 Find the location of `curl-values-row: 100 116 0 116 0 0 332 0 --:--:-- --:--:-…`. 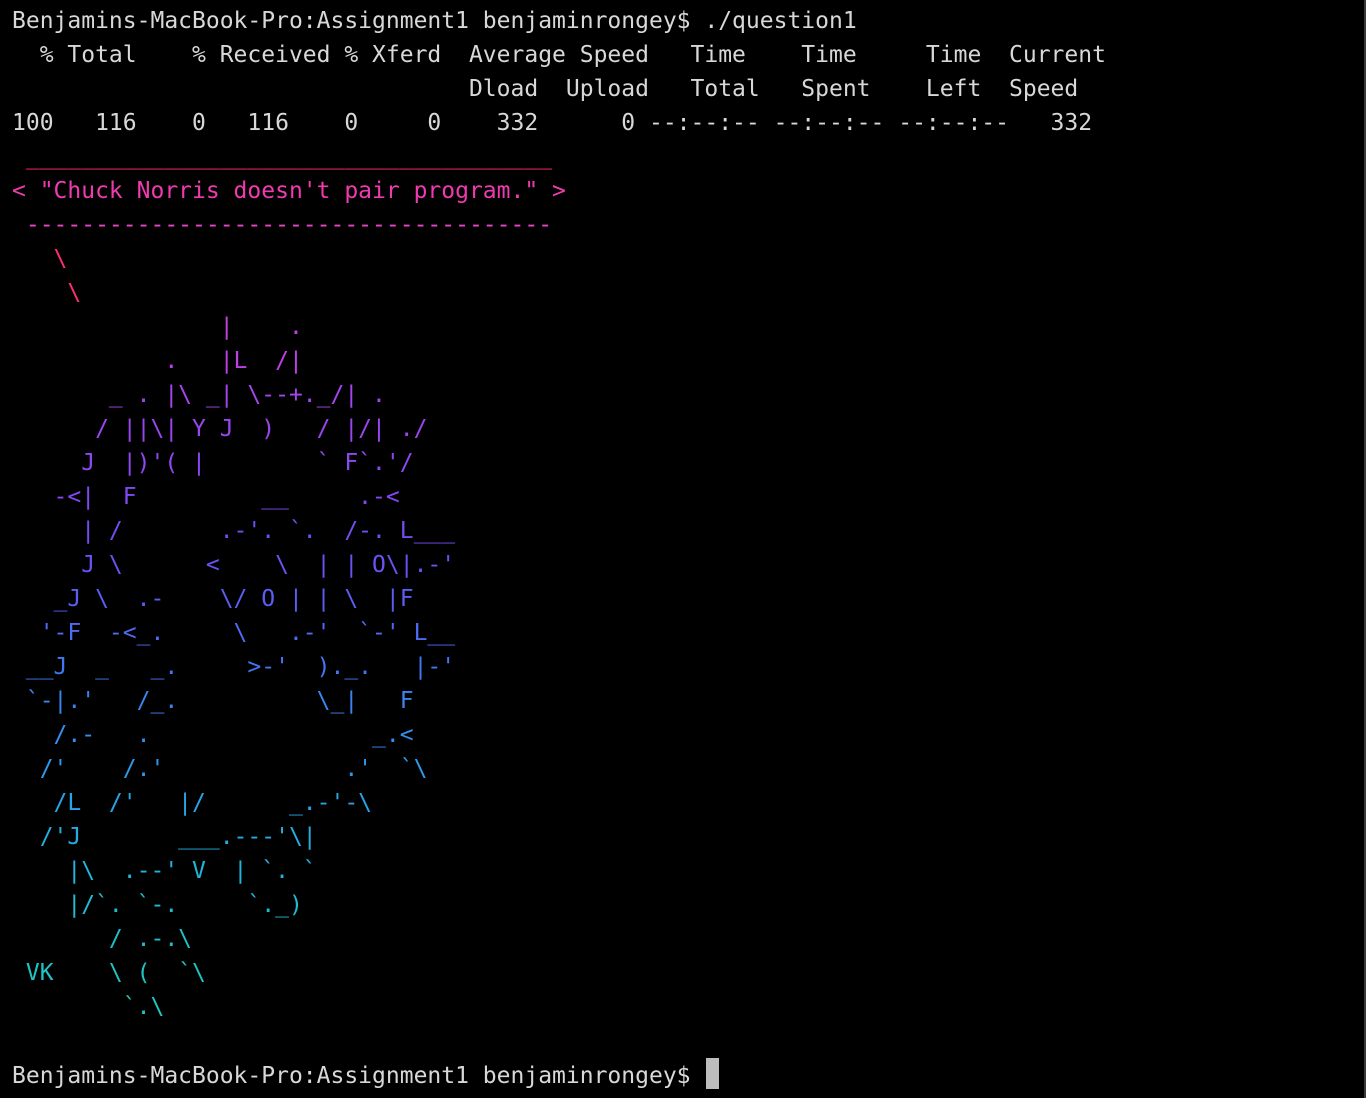

curl-values-row: 100 116 0 116 0 0 332 0 --:--:-- --:--:-… is located at coordinates (552, 123).